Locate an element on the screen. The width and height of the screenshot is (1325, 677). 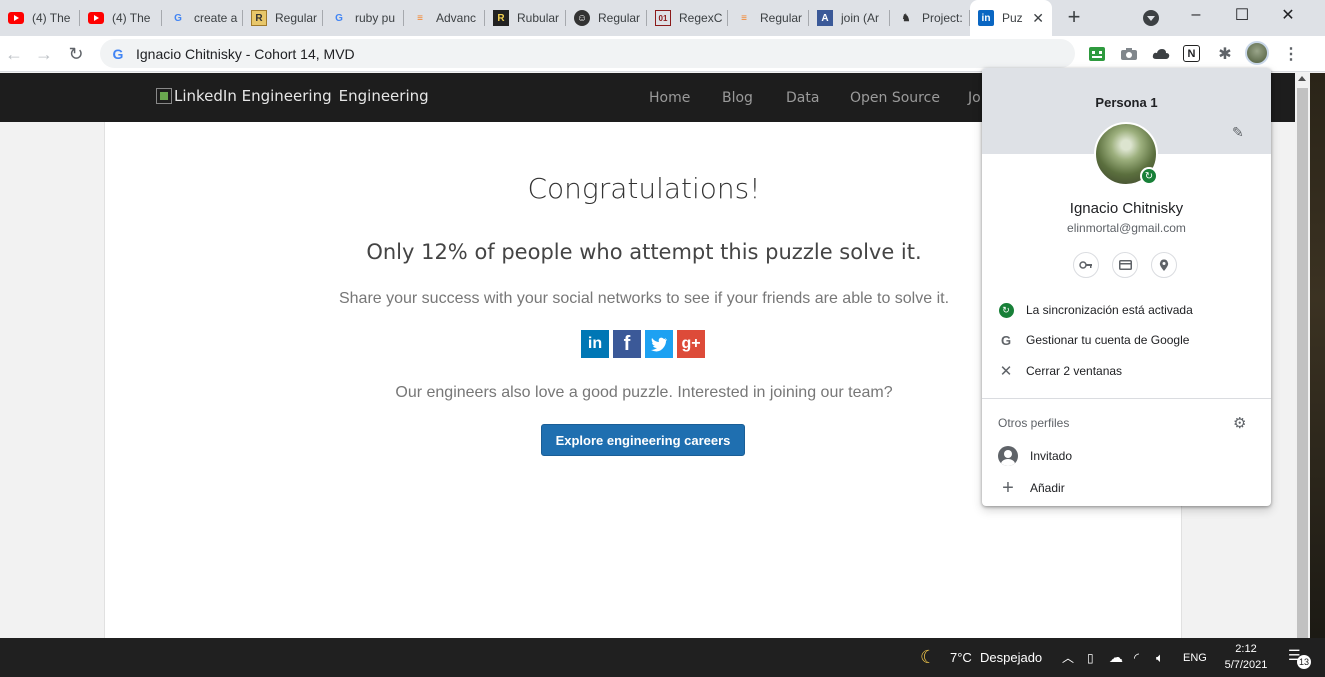
address-bar: G Ignacio Chitnisky - Cohort 14, MVD is located at coordinates (587, 53).